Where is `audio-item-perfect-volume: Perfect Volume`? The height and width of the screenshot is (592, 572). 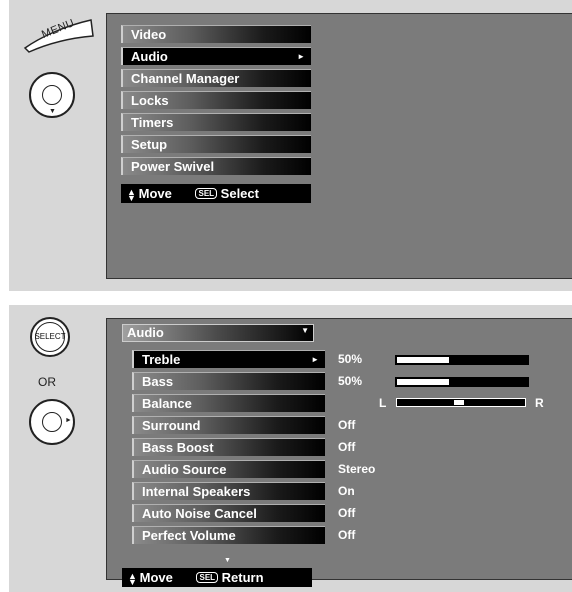
audio-item-perfect-volume: Perfect Volume is located at coordinates (228, 535).